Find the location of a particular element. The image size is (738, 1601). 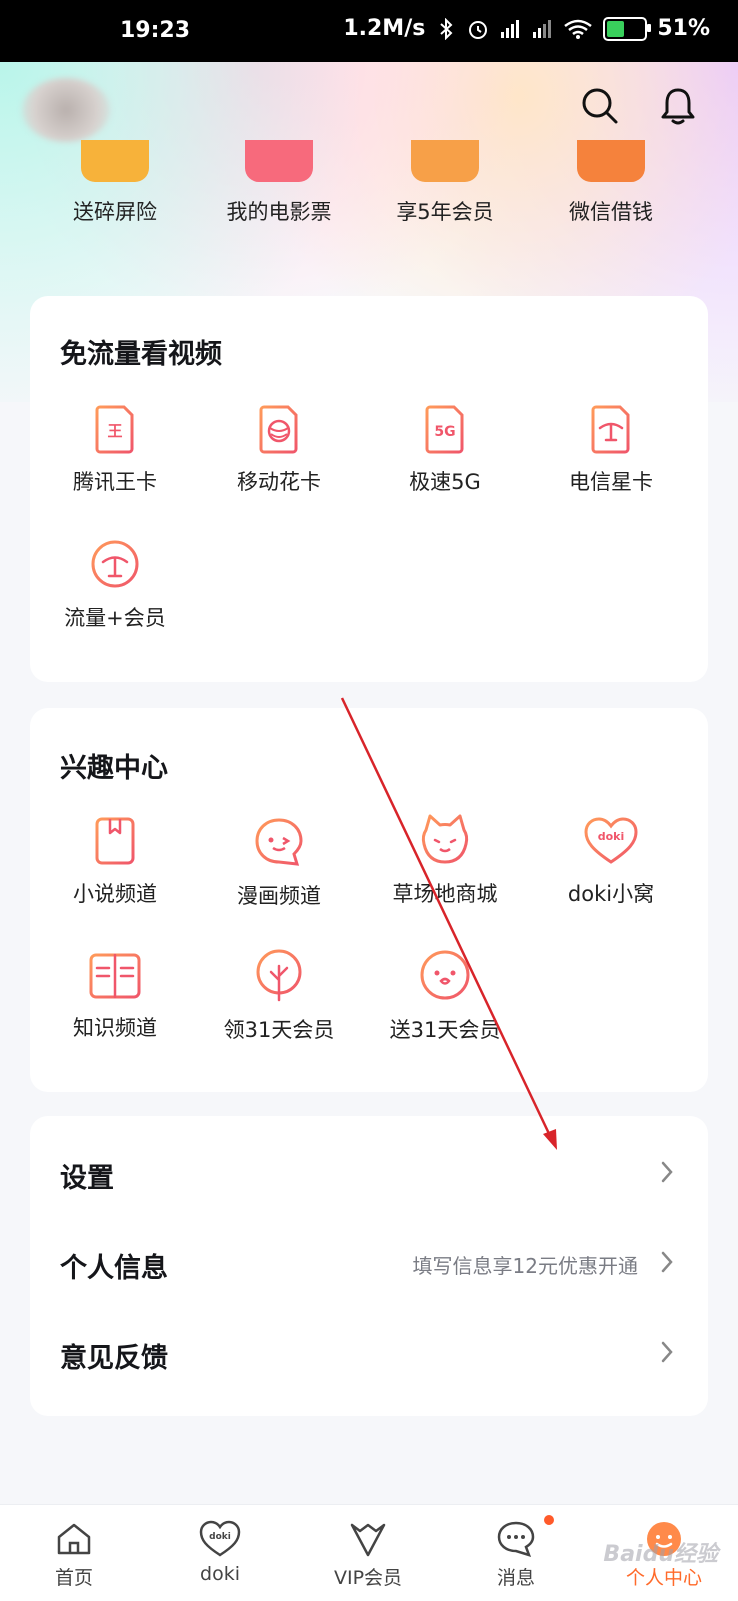

free-data-label: 腾讯王卡 is located at coordinates (115, 482).